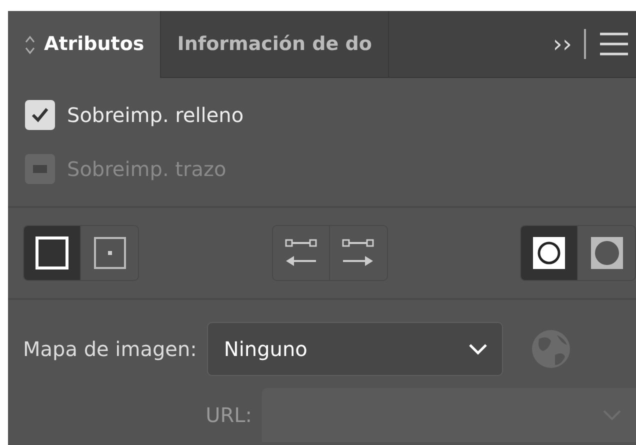  Describe the element at coordinates (85, 44) in the screenshot. I see `panel-tab: Atributos` at that location.